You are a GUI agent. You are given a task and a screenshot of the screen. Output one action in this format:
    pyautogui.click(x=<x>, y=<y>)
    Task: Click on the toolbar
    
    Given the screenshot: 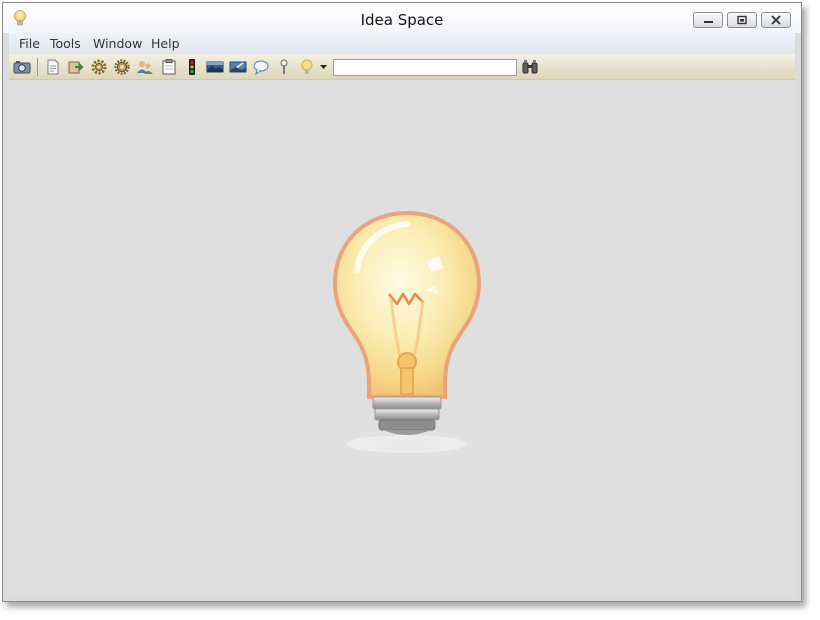 What is the action you would take?
    pyautogui.click(x=402, y=67)
    